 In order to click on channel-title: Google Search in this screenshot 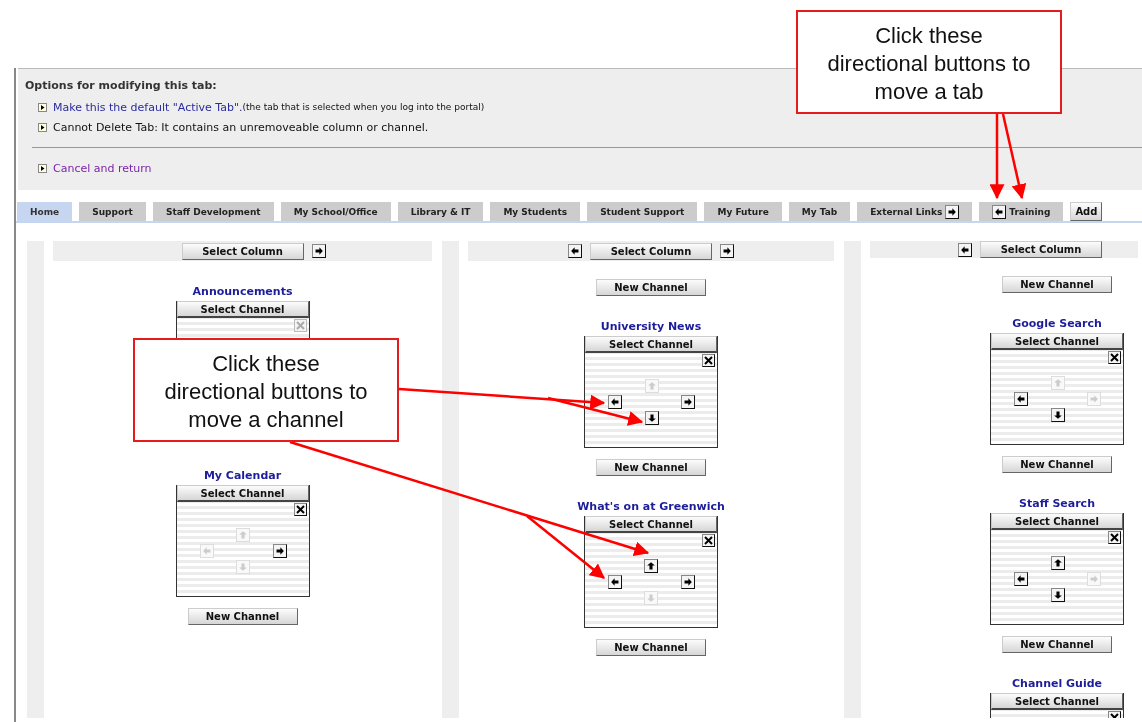, I will do `click(1057, 324)`.